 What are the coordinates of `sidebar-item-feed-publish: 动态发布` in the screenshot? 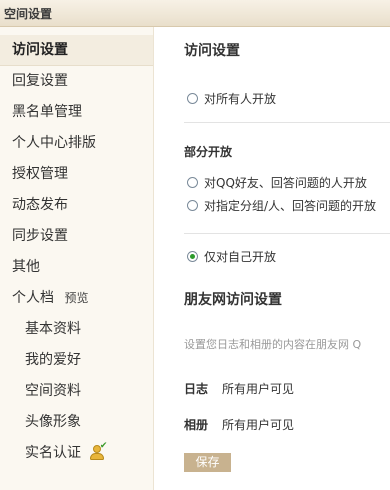 It's located at (76, 205).